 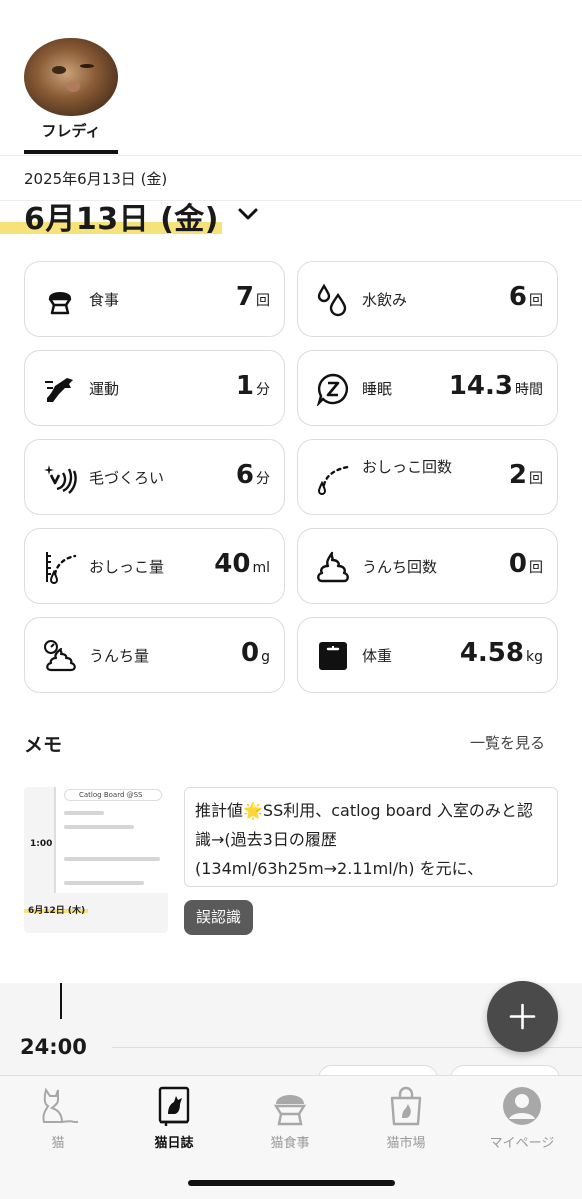 I want to click on tab-label: 猫, so click(x=58, y=1143).